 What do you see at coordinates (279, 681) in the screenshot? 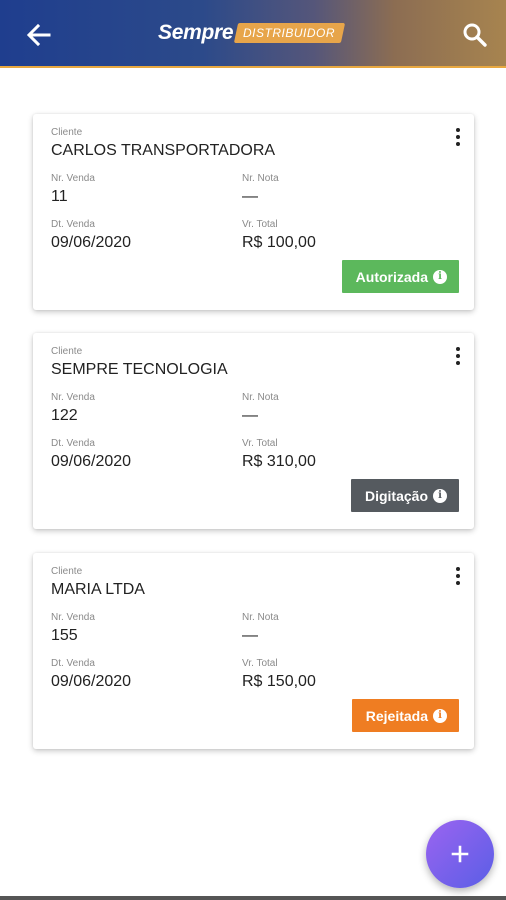
I see `vr-total-value: R$ 150,00` at bounding box center [279, 681].